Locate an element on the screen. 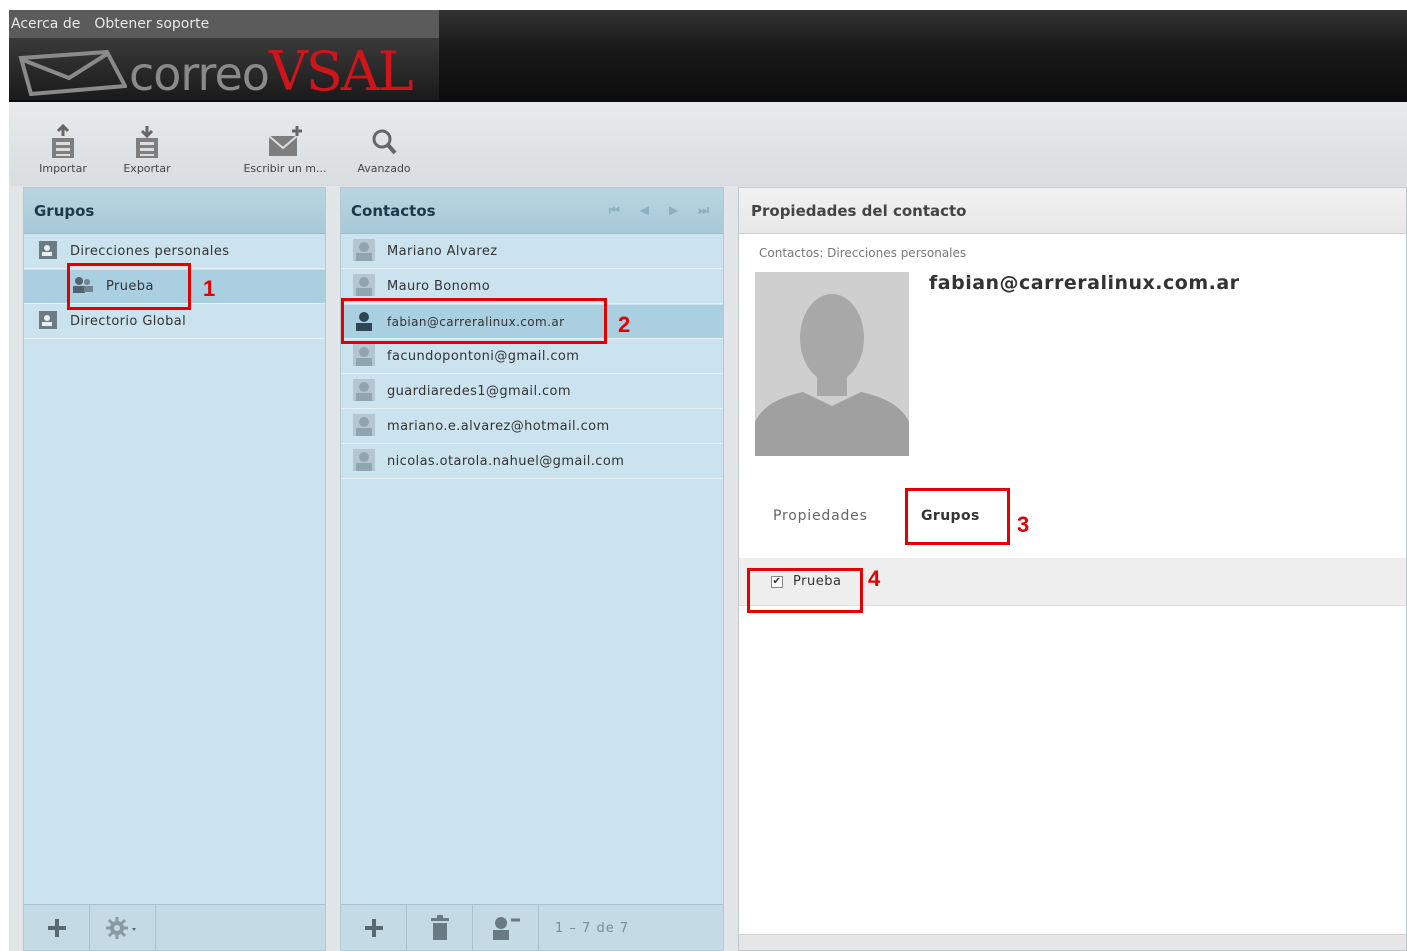 This screenshot has width=1407, height=951. contacts-footer: 1 – 7 de 7 is located at coordinates (532, 927).